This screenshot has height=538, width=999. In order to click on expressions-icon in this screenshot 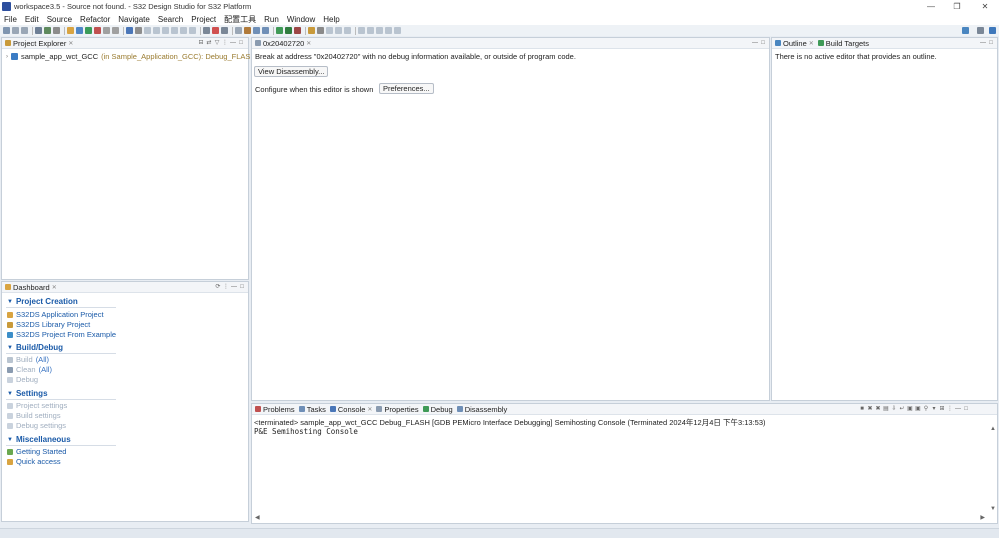, I will do `click(265, 30)`.